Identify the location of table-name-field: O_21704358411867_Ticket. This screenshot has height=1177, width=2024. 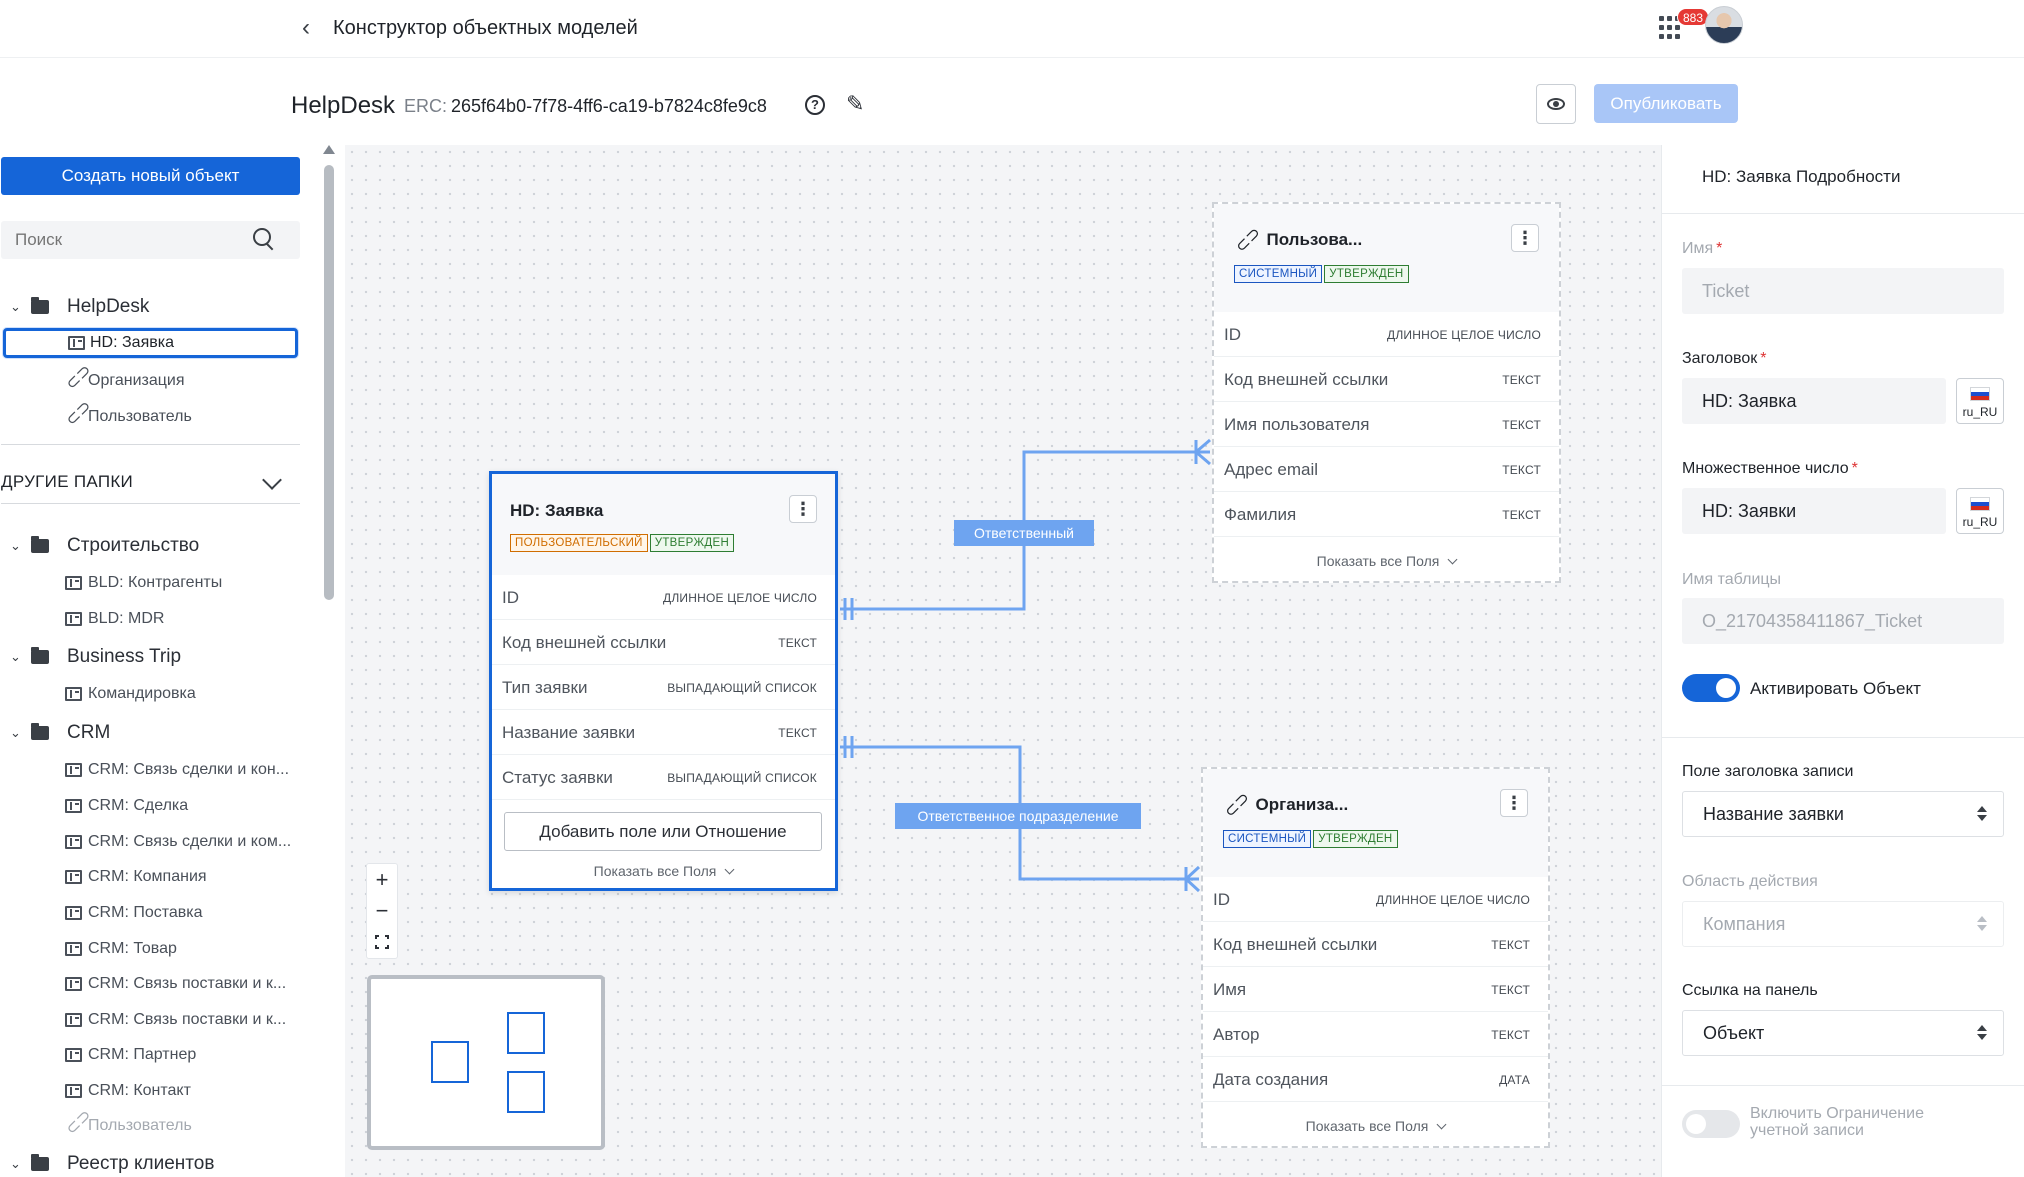
(1843, 621).